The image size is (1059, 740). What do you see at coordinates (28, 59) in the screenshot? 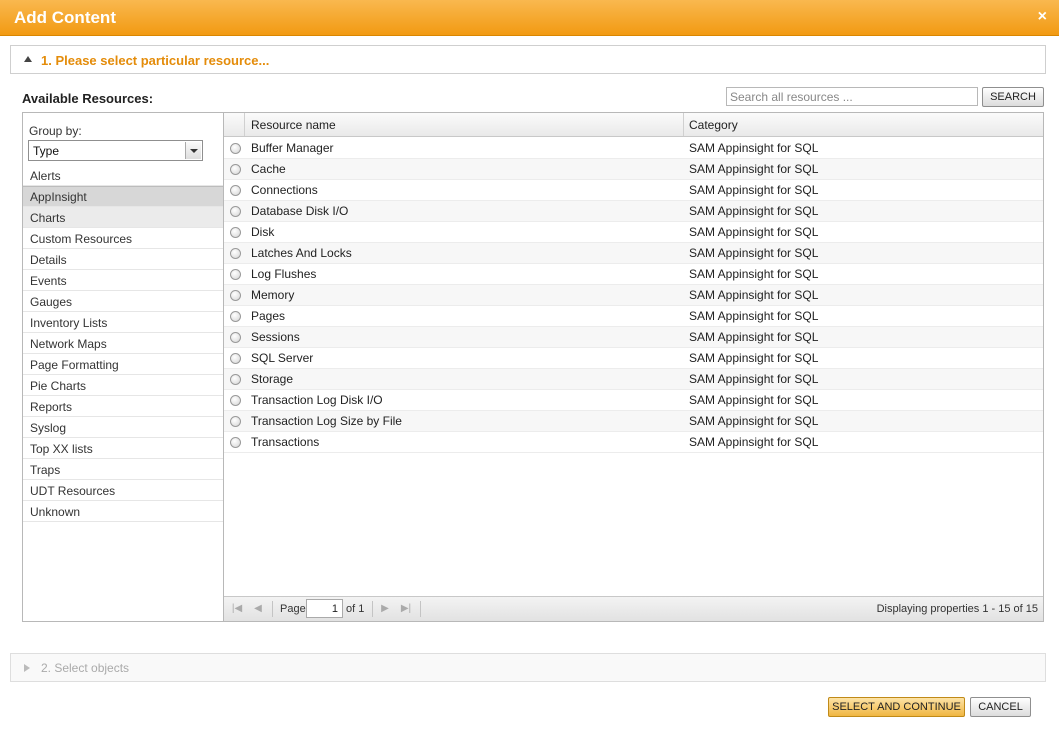
I see `expanded-triangle-icon` at bounding box center [28, 59].